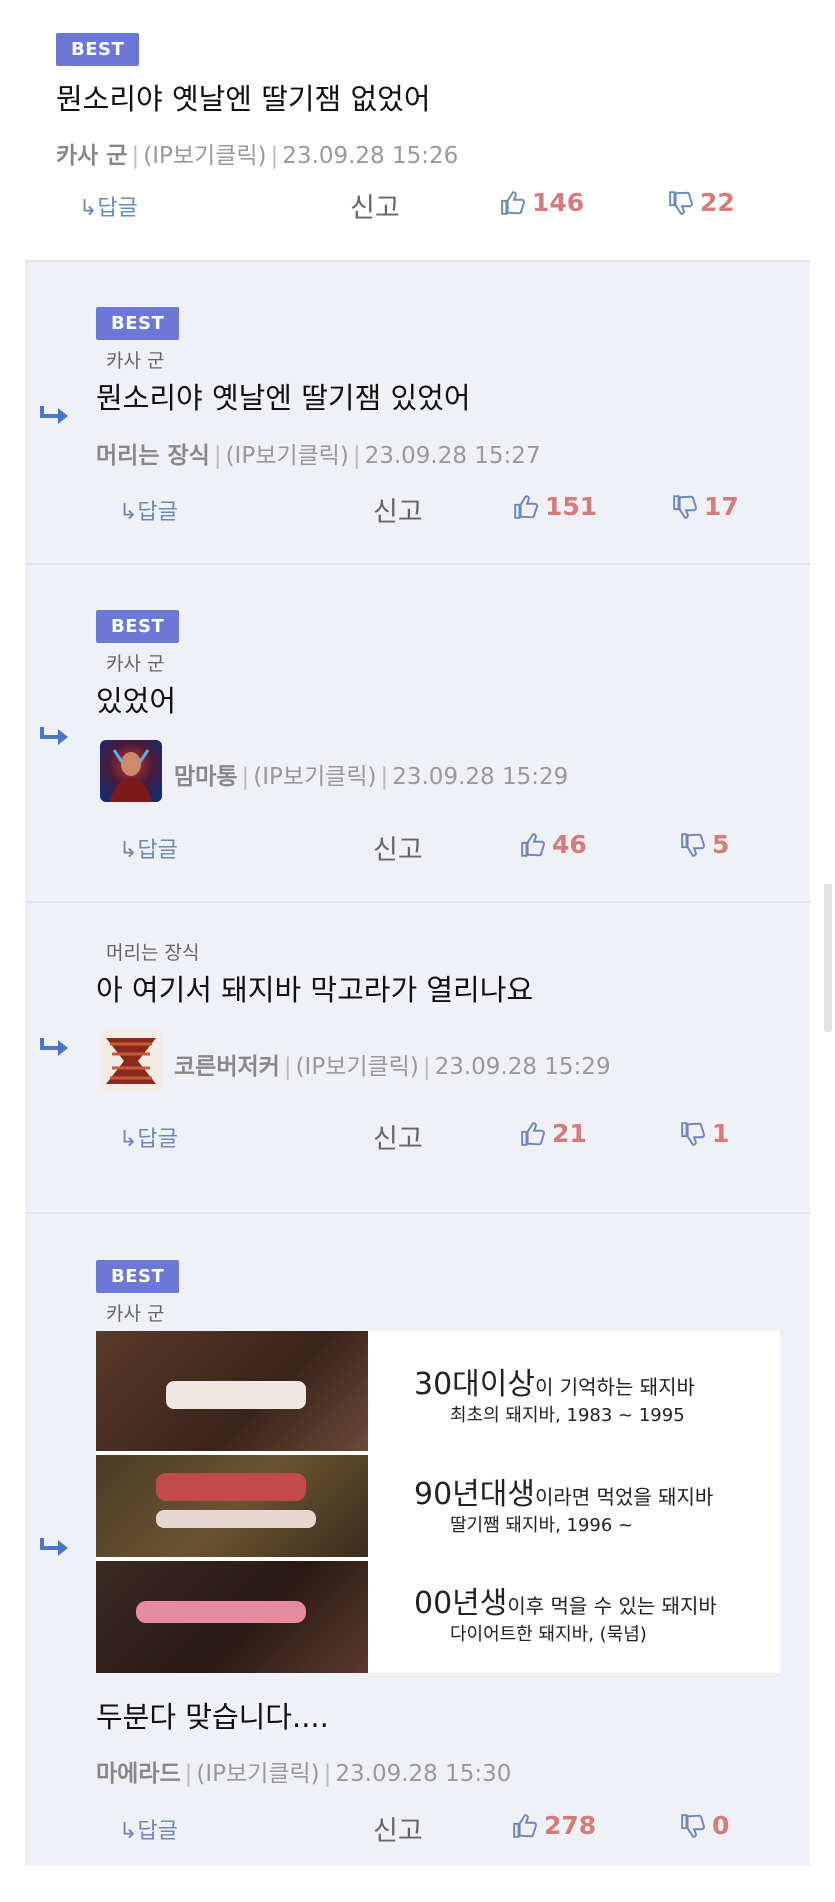 The image size is (835, 1902). I want to click on author-nick: 카사 군, so click(92, 156).